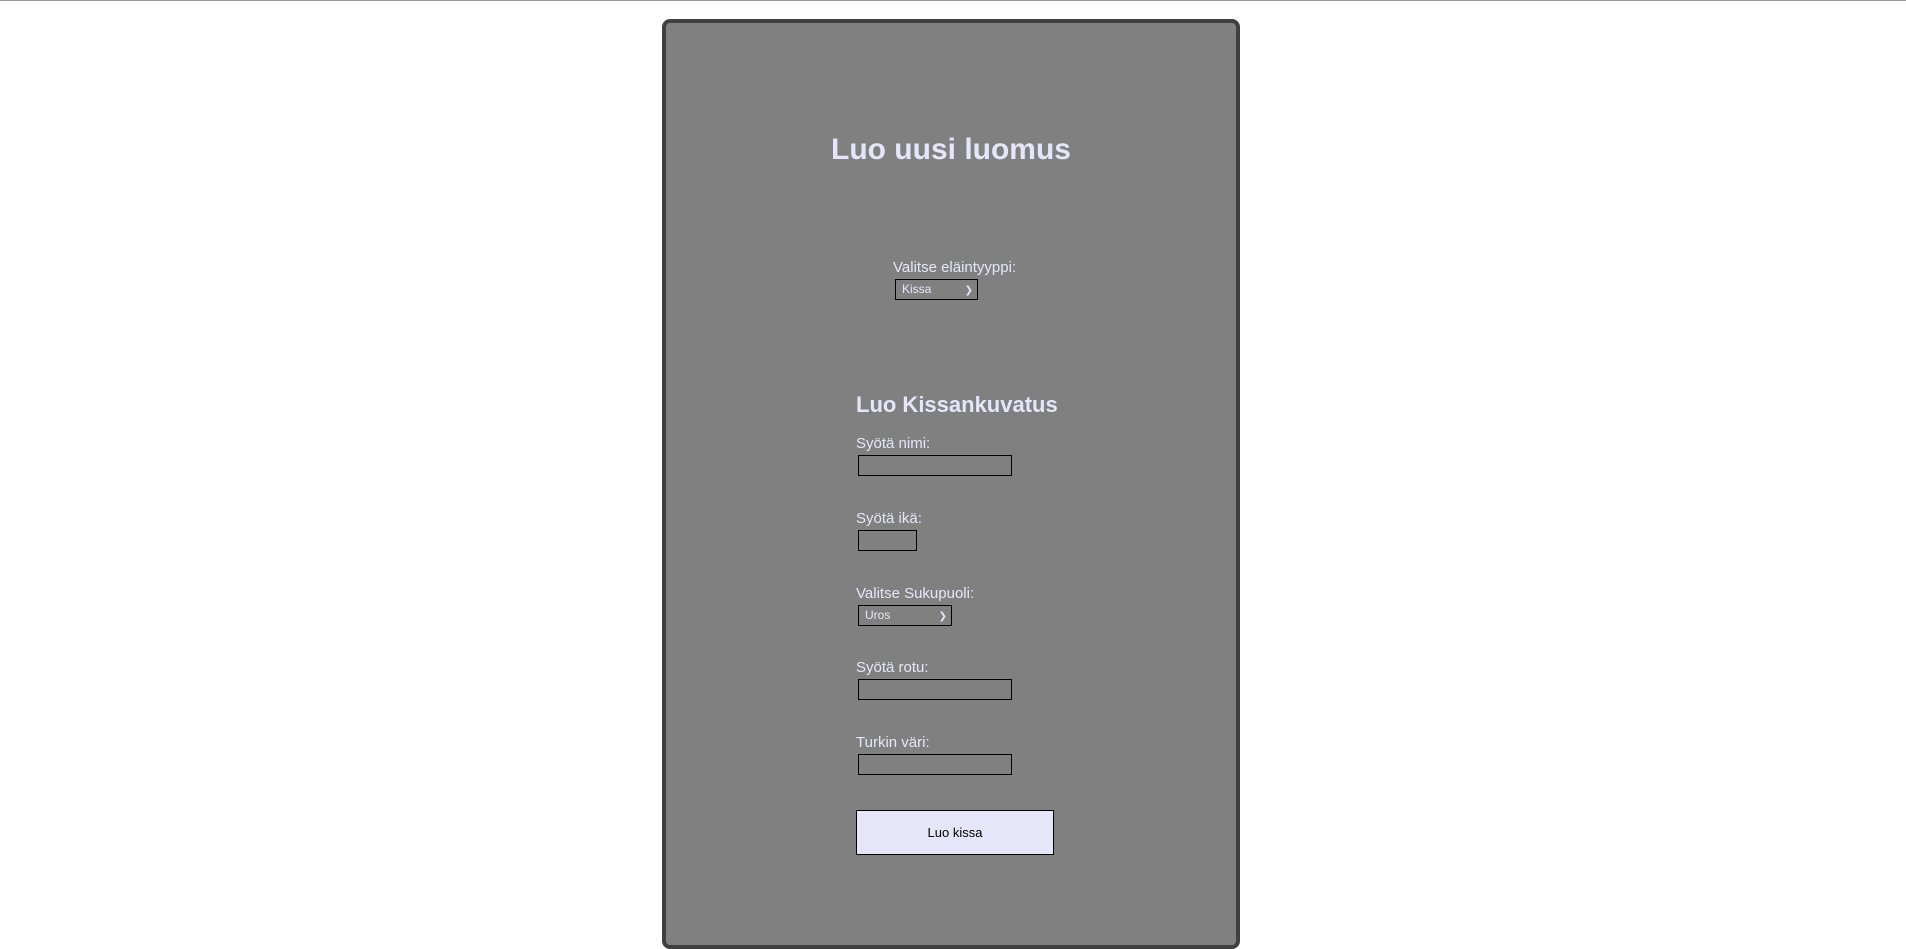 The image size is (1906, 949). Describe the element at coordinates (957, 404) in the screenshot. I see `form-heading: Luo Kissankuvatus` at that location.